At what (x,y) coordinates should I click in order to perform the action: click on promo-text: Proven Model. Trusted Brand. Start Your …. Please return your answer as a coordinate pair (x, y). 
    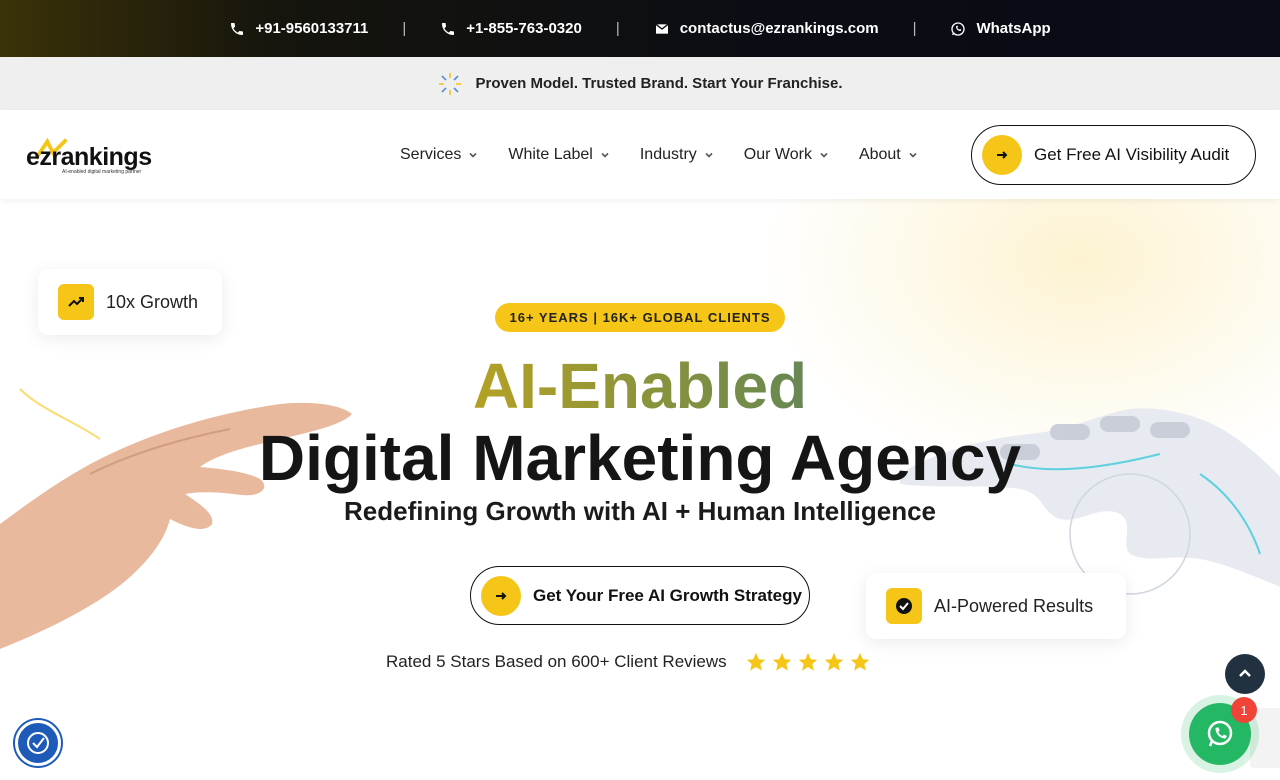
    Looking at the image, I should click on (659, 83).